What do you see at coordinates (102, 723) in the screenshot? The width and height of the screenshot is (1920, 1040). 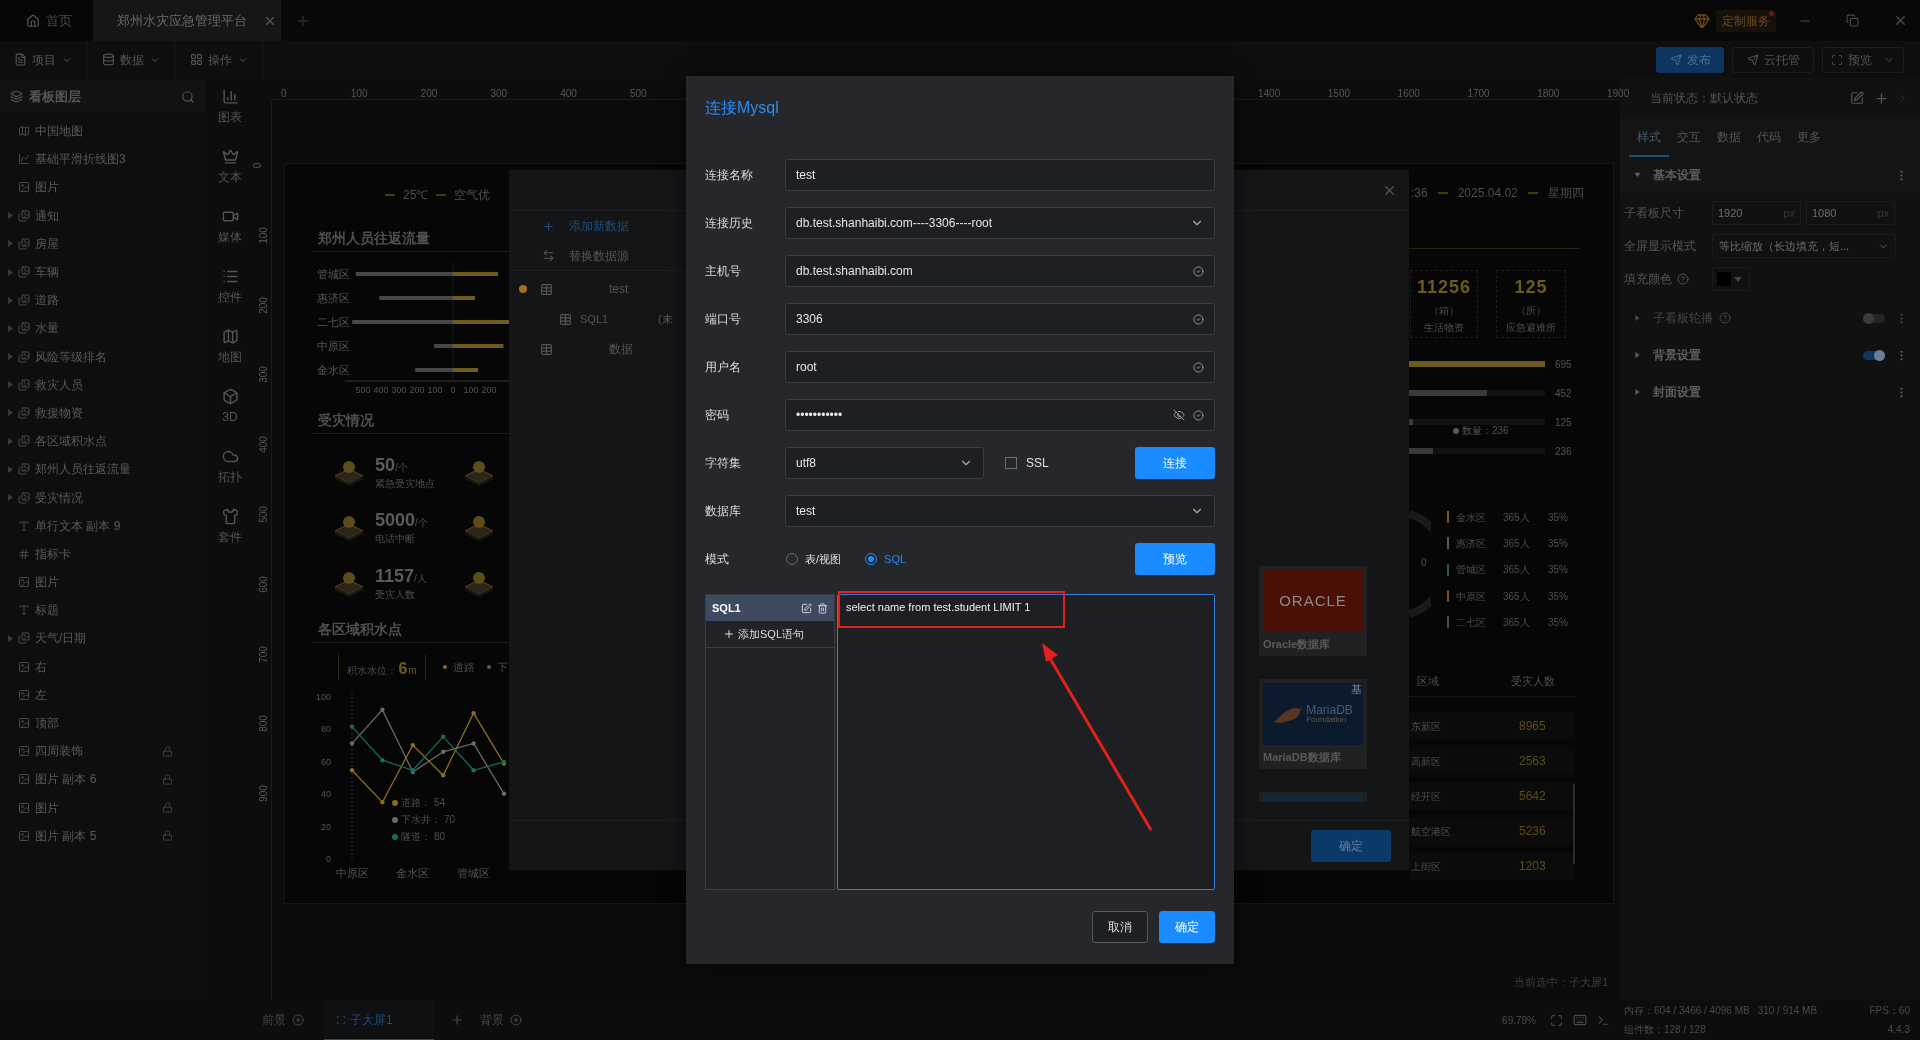 I see `layer-item: 顶部` at bounding box center [102, 723].